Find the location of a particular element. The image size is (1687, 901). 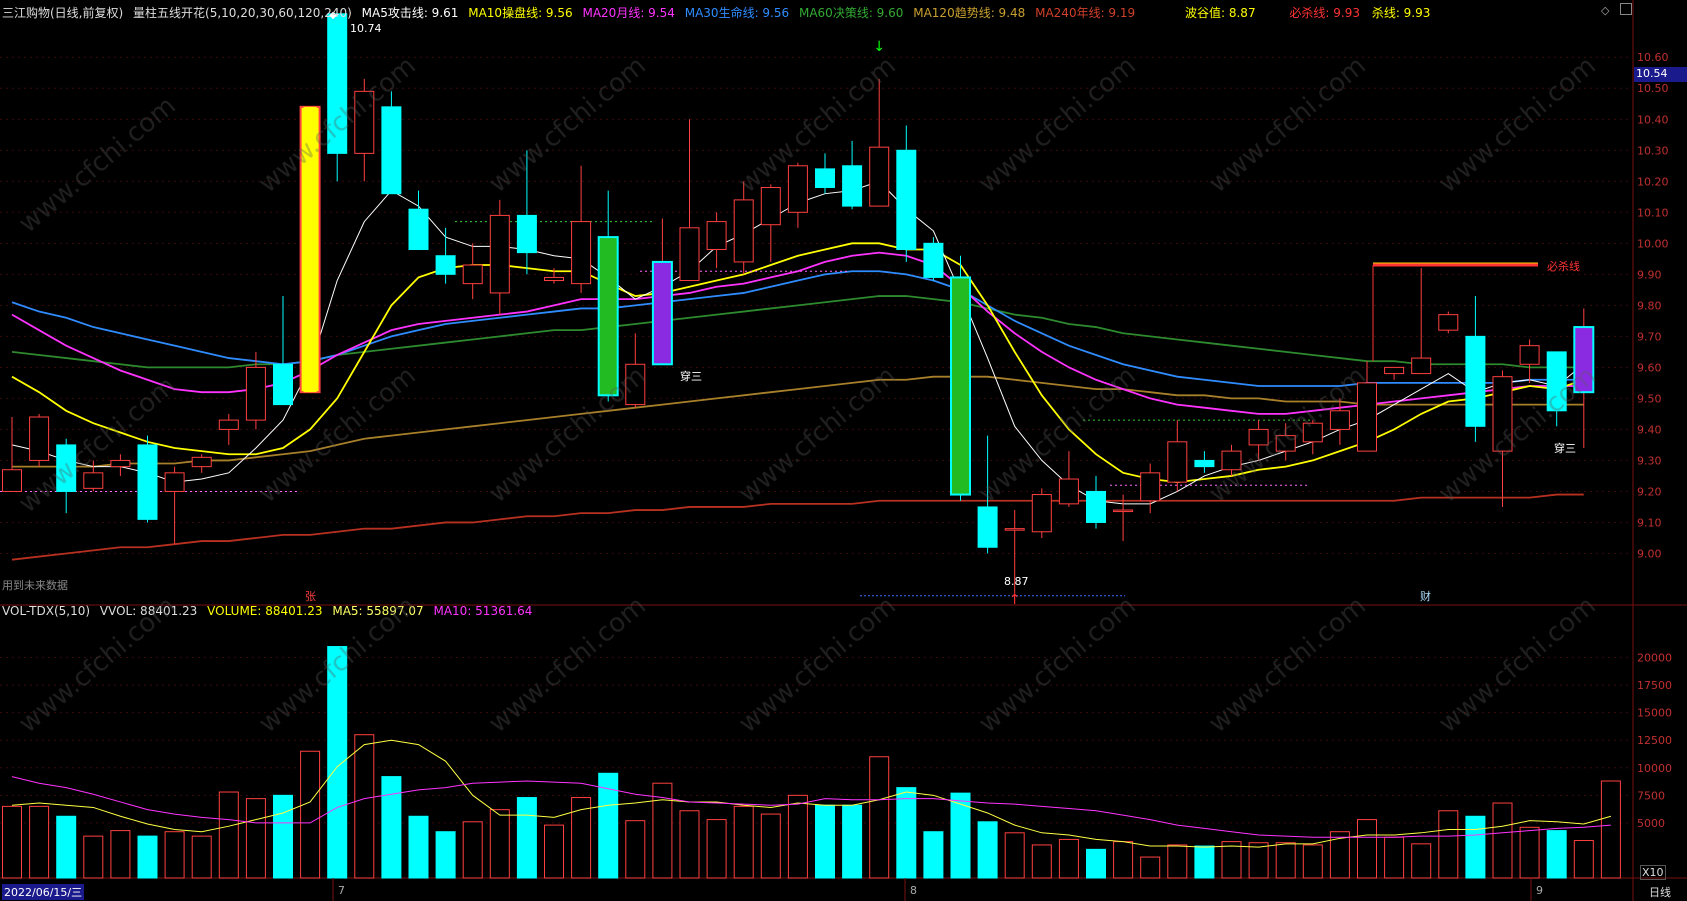

ma5-legend: MA5攻击线: 9.61 is located at coordinates (410, 13).